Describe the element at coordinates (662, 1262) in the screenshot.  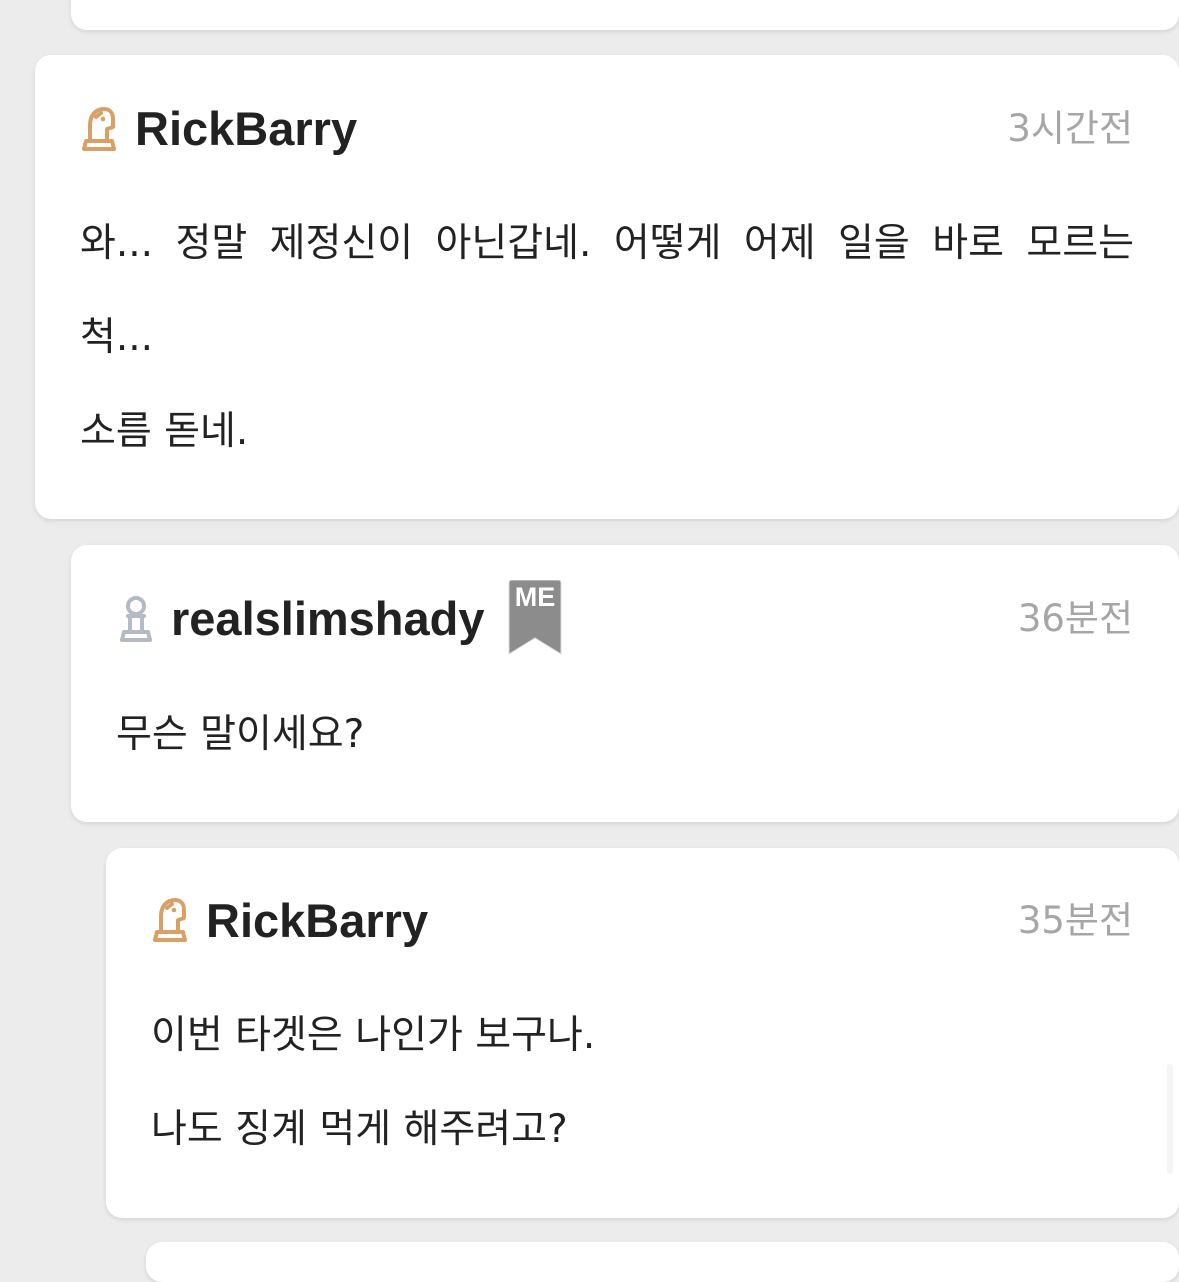
I see `comment-card-partial-bottom` at that location.